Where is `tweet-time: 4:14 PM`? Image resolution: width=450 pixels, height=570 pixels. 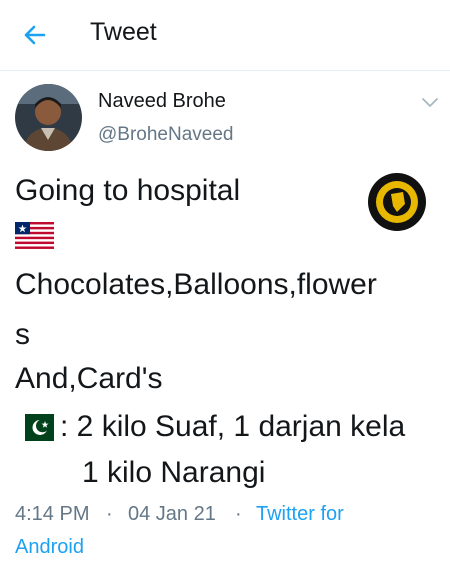 tweet-time: 4:14 PM is located at coordinates (52, 514).